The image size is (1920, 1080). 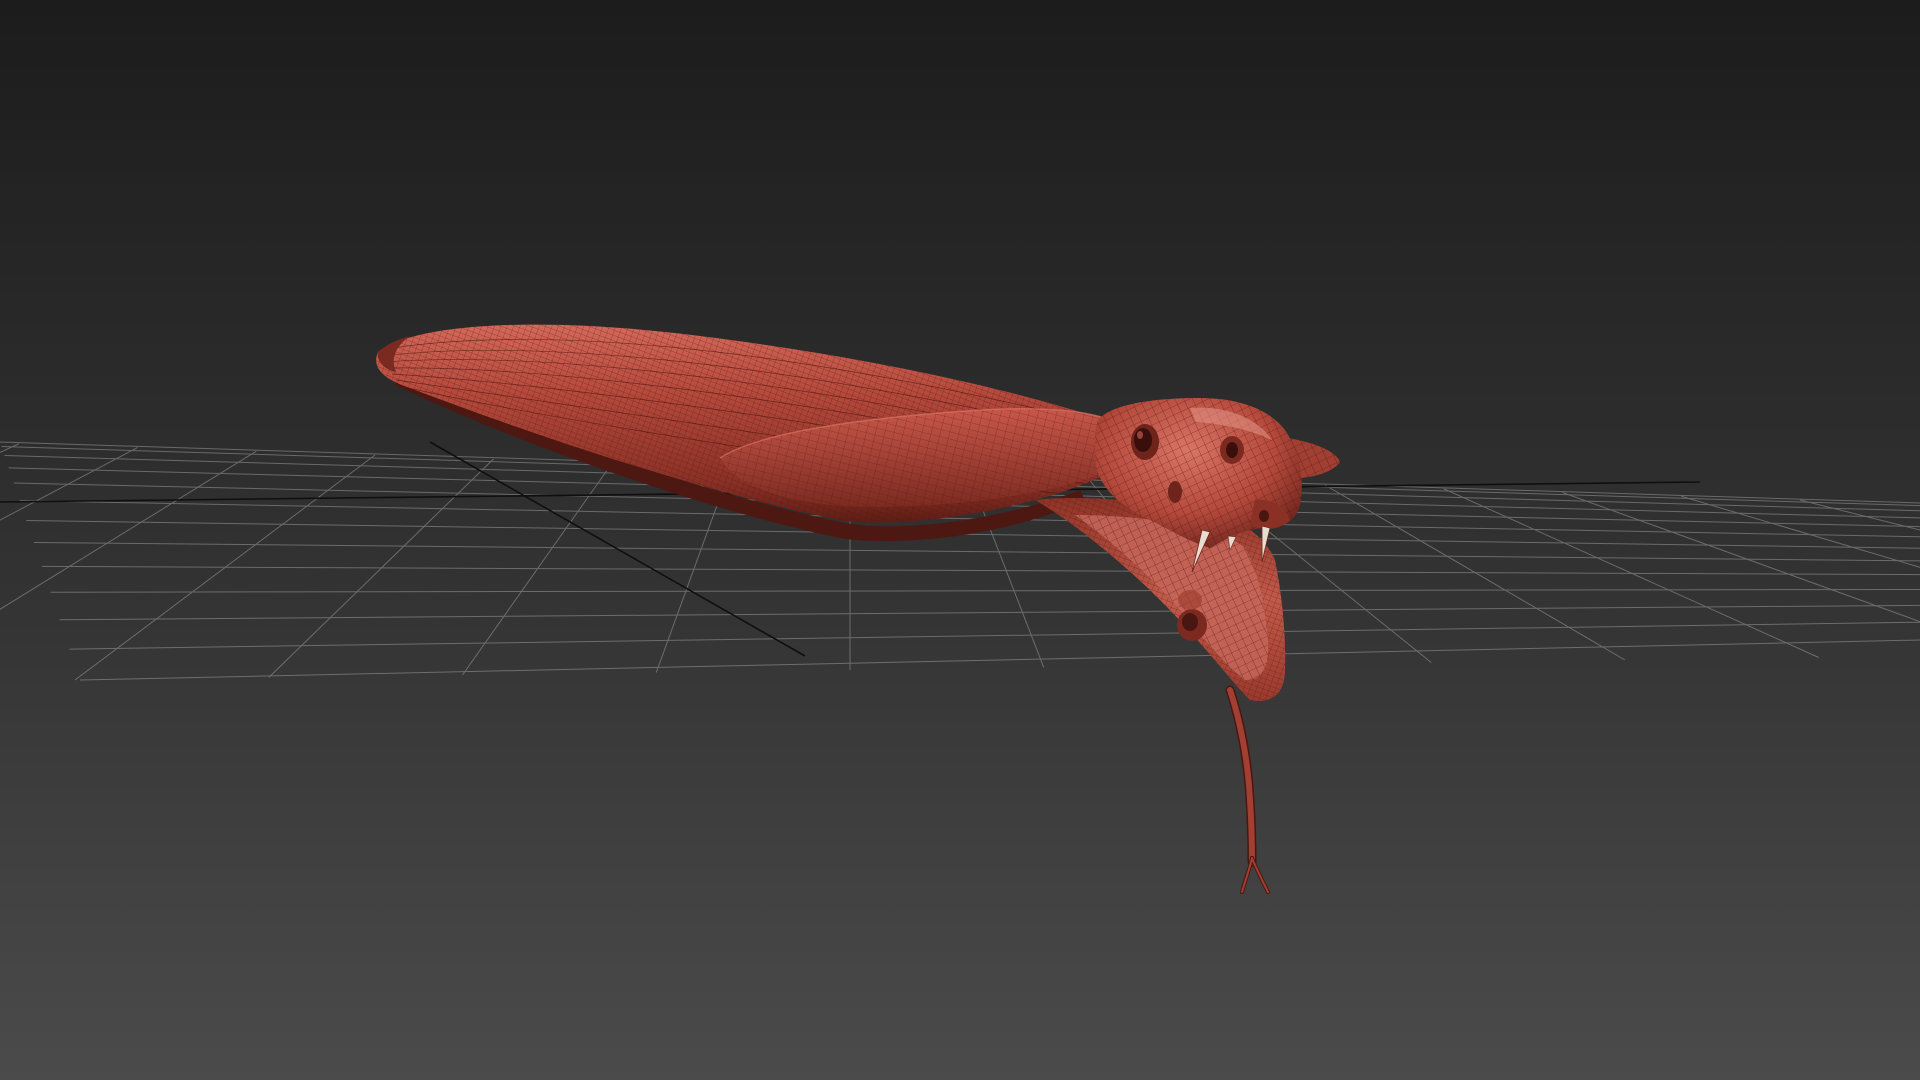 What do you see at coordinates (1232, 450) in the screenshot?
I see `snake-eye-right` at bounding box center [1232, 450].